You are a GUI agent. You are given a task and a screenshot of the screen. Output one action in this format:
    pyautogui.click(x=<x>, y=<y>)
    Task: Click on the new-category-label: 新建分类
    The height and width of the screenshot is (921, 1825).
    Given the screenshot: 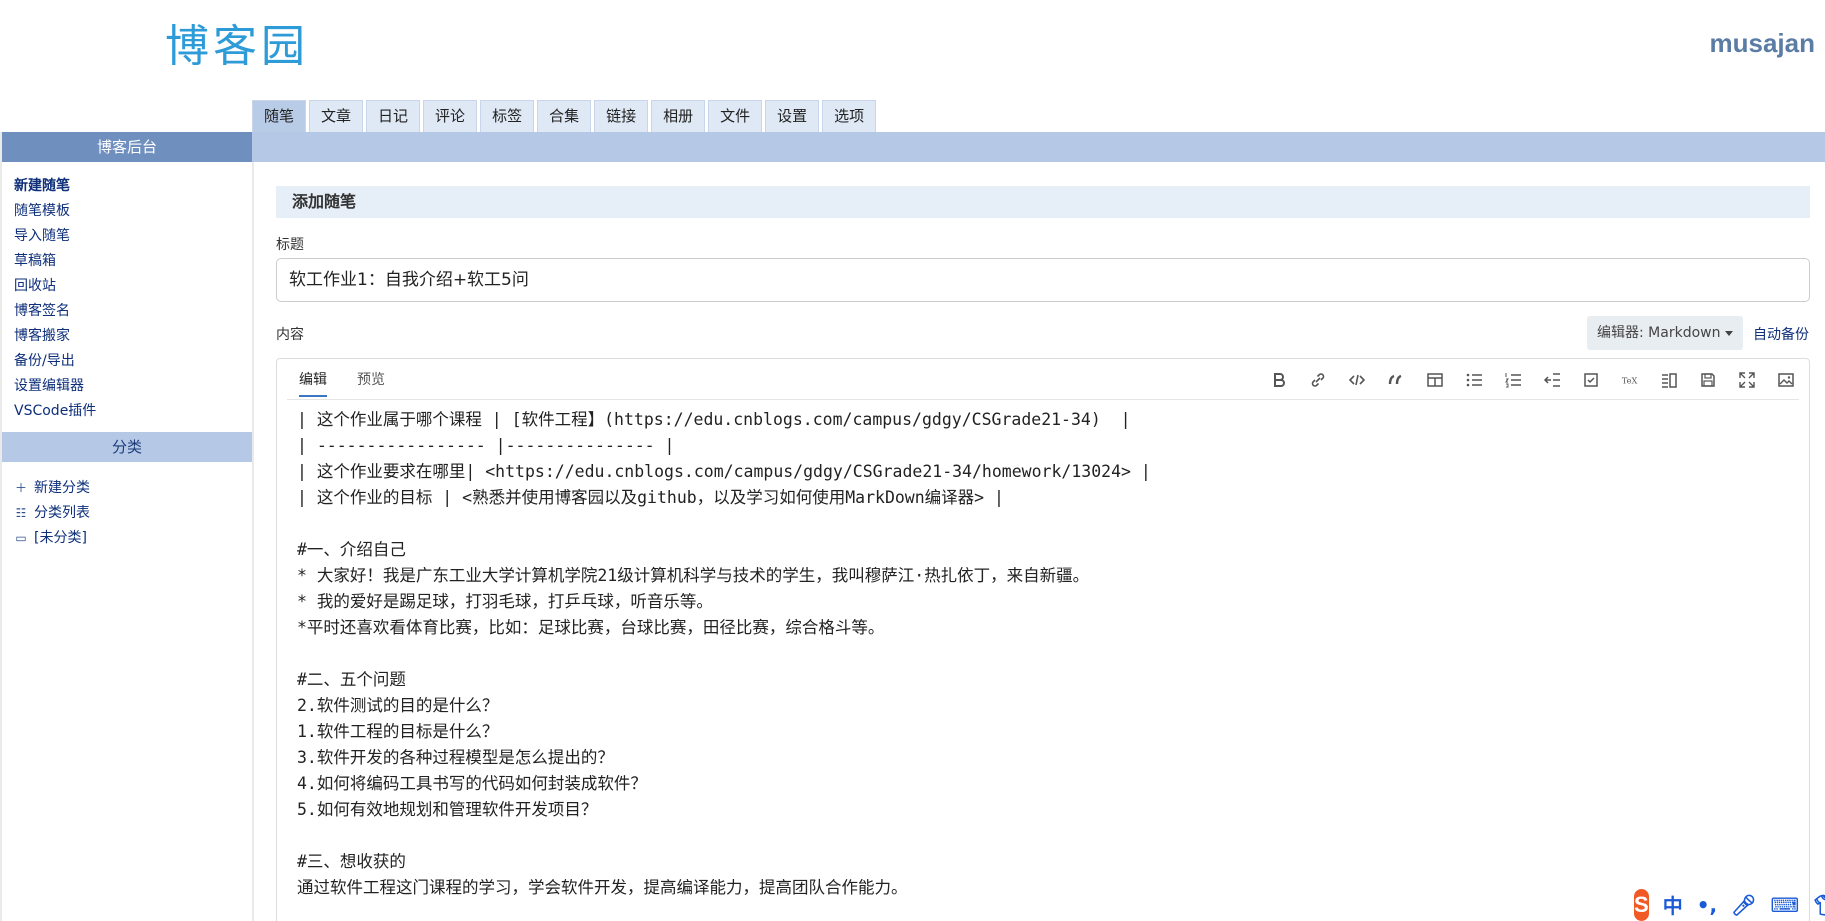 What is the action you would take?
    pyautogui.click(x=62, y=488)
    